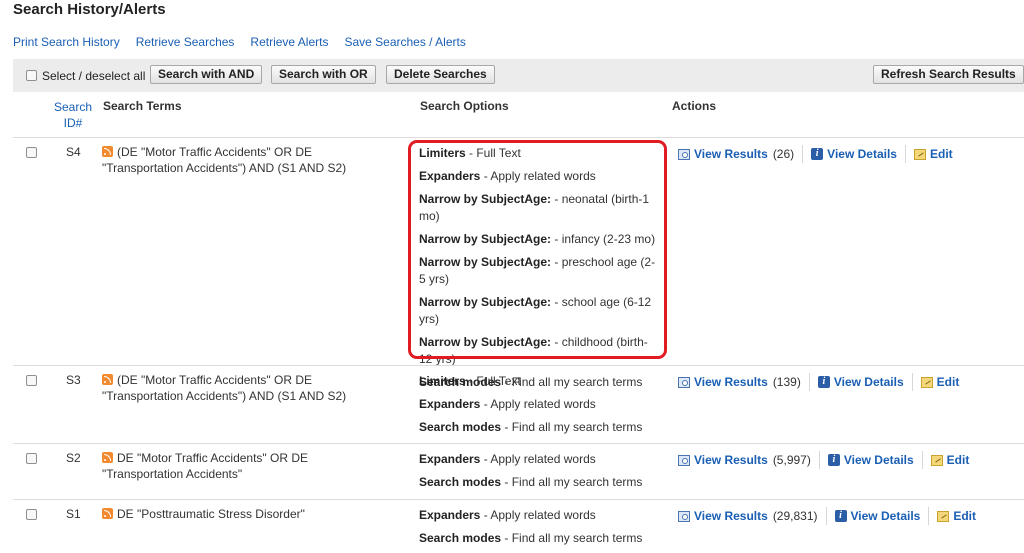 The image size is (1024, 553). What do you see at coordinates (31, 75) in the screenshot?
I see `select-all-checkbox` at bounding box center [31, 75].